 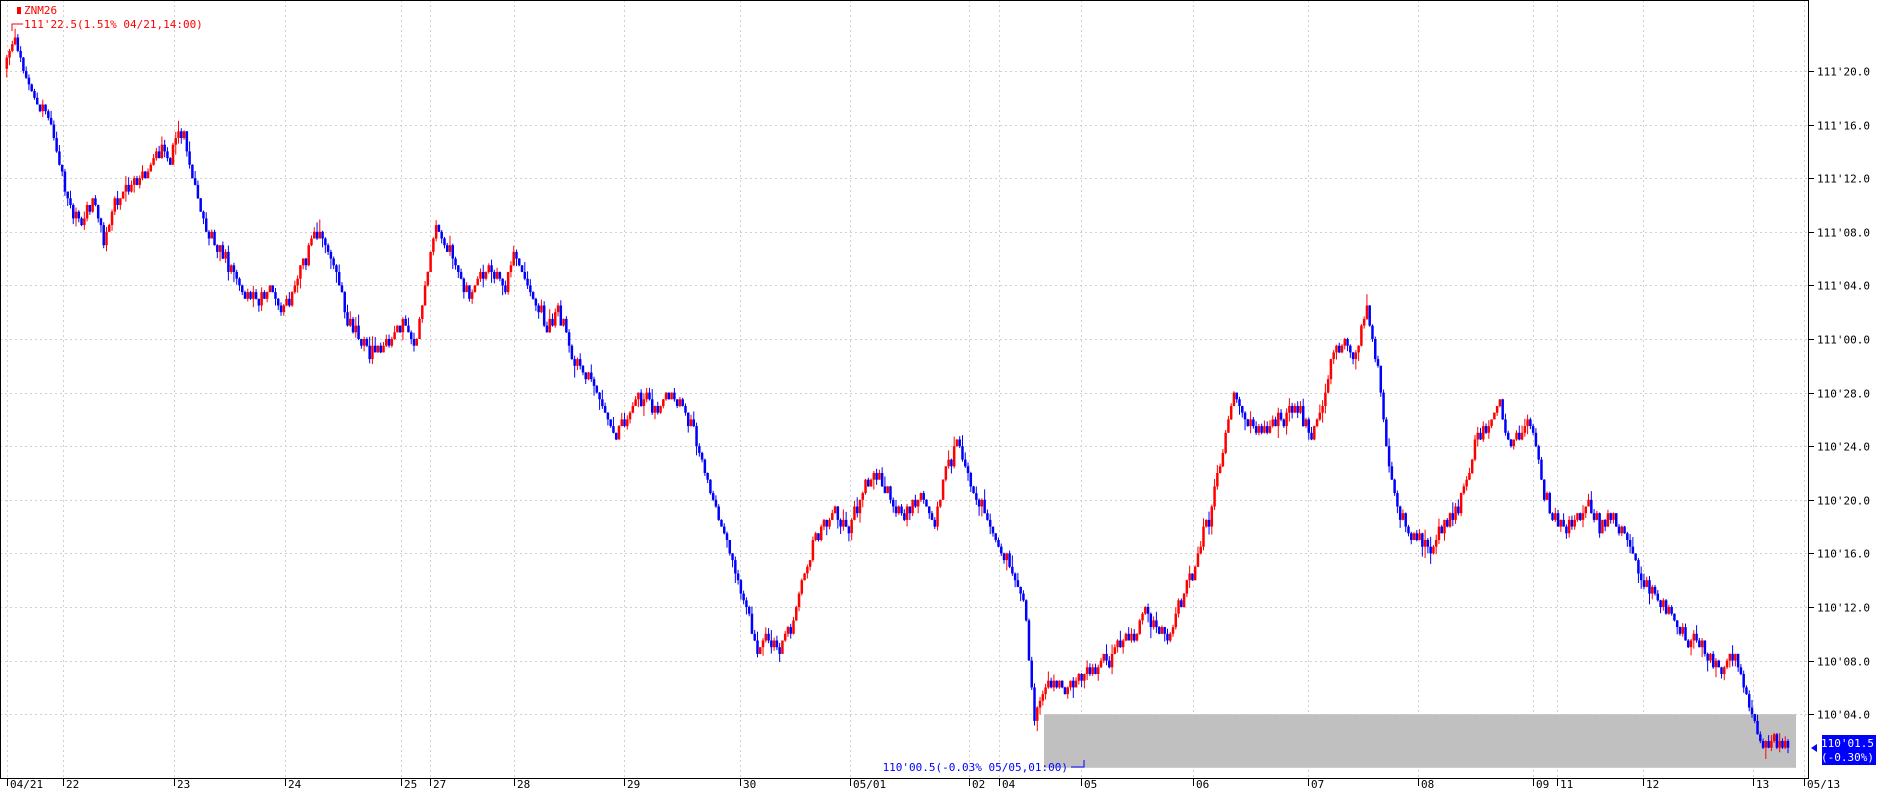 I want to click on x-tick-label: 11, so click(x=1566, y=784).